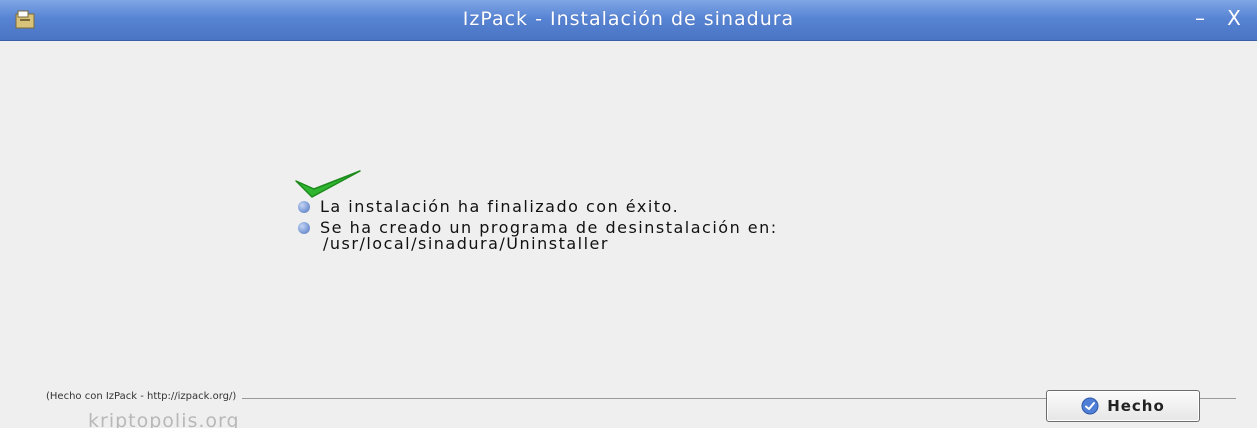 This screenshot has width=1257, height=428. I want to click on done-button: Hecho, so click(1123, 406).